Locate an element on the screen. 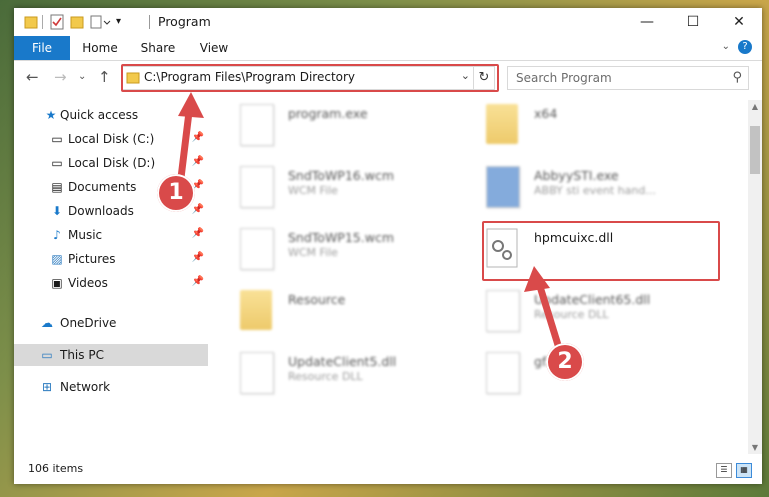 Image resolution: width=769 pixels, height=497 pixels. callout-step-2: 2 is located at coordinates (565, 362).